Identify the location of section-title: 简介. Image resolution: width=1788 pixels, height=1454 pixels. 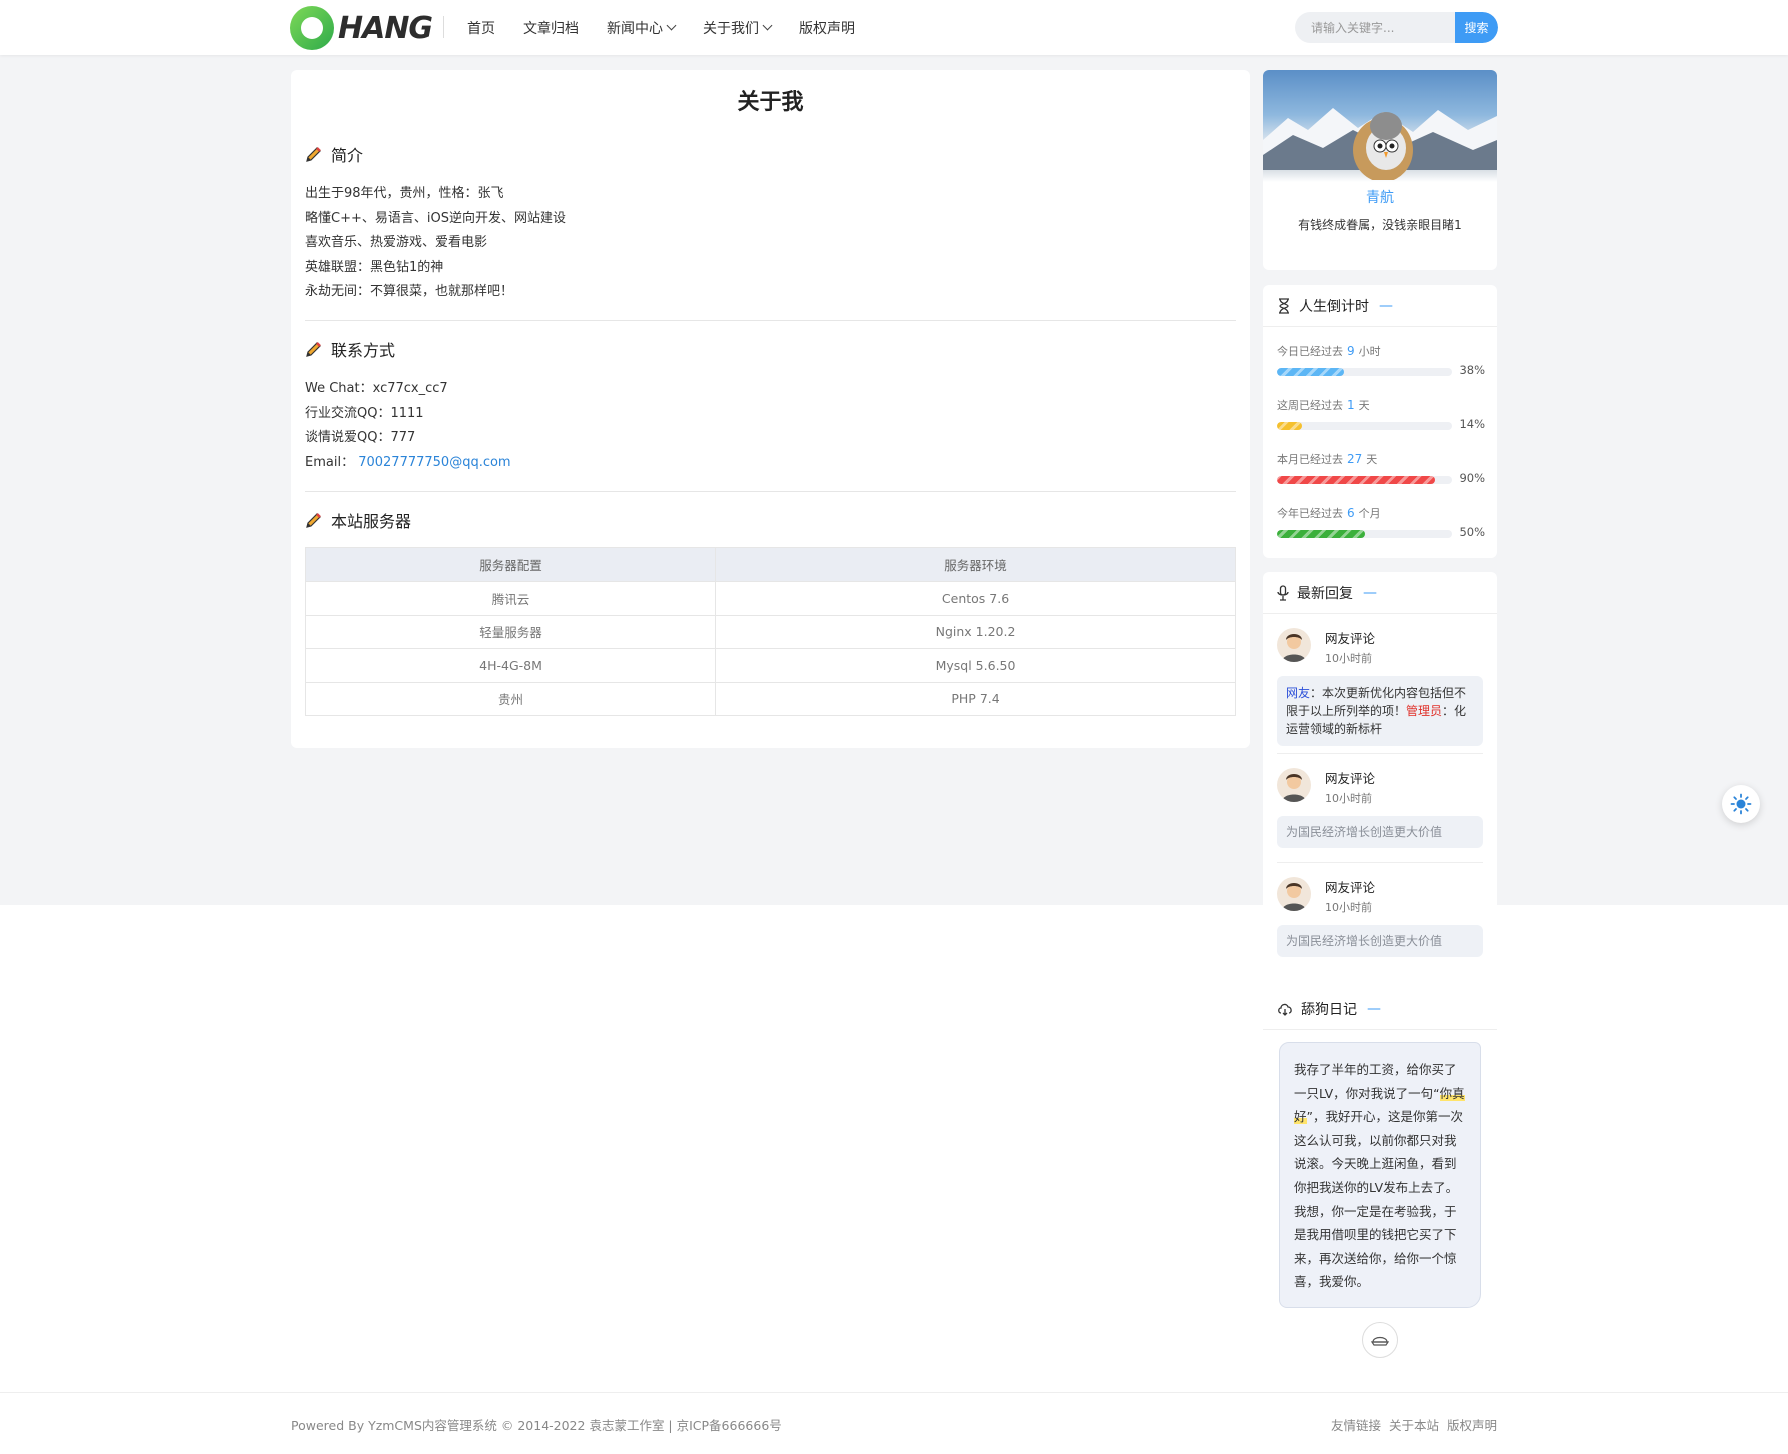
(347, 155).